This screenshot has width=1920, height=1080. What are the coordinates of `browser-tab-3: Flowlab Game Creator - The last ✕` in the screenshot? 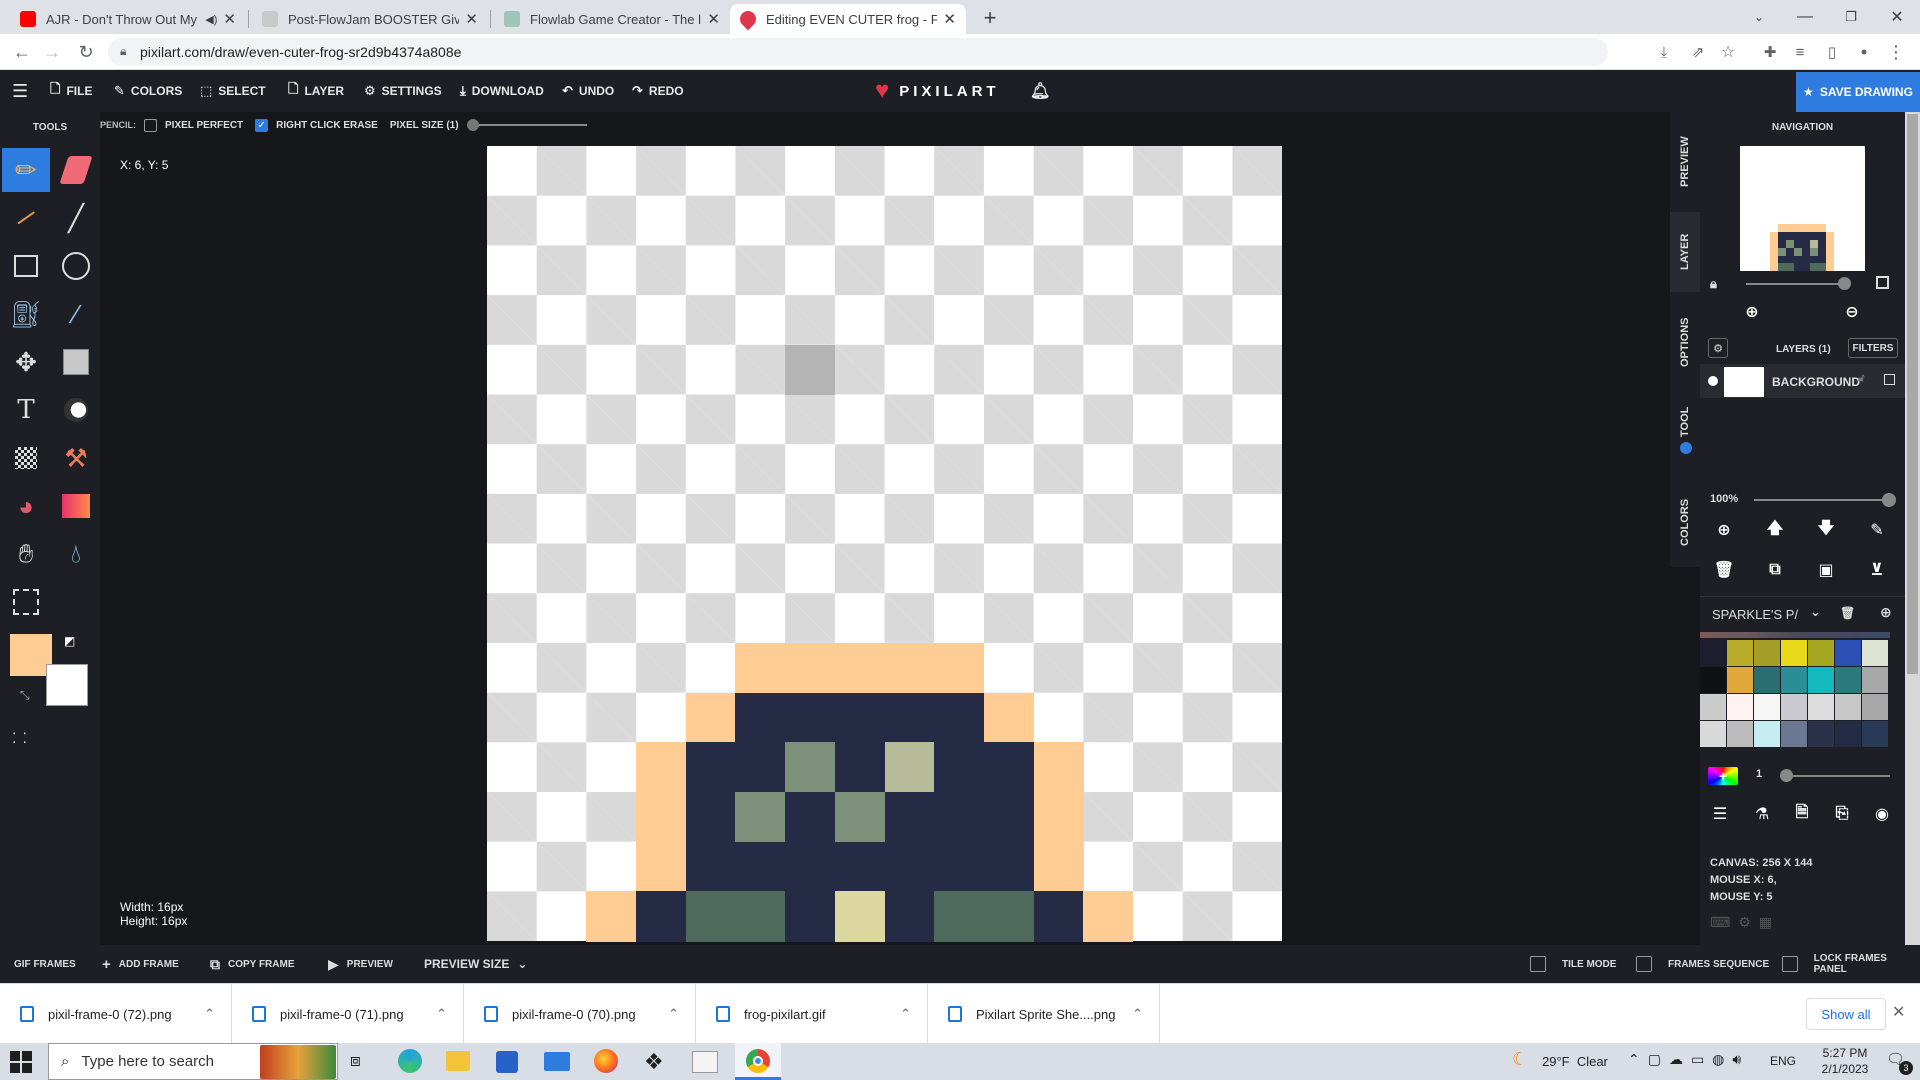 It's located at (612, 19).